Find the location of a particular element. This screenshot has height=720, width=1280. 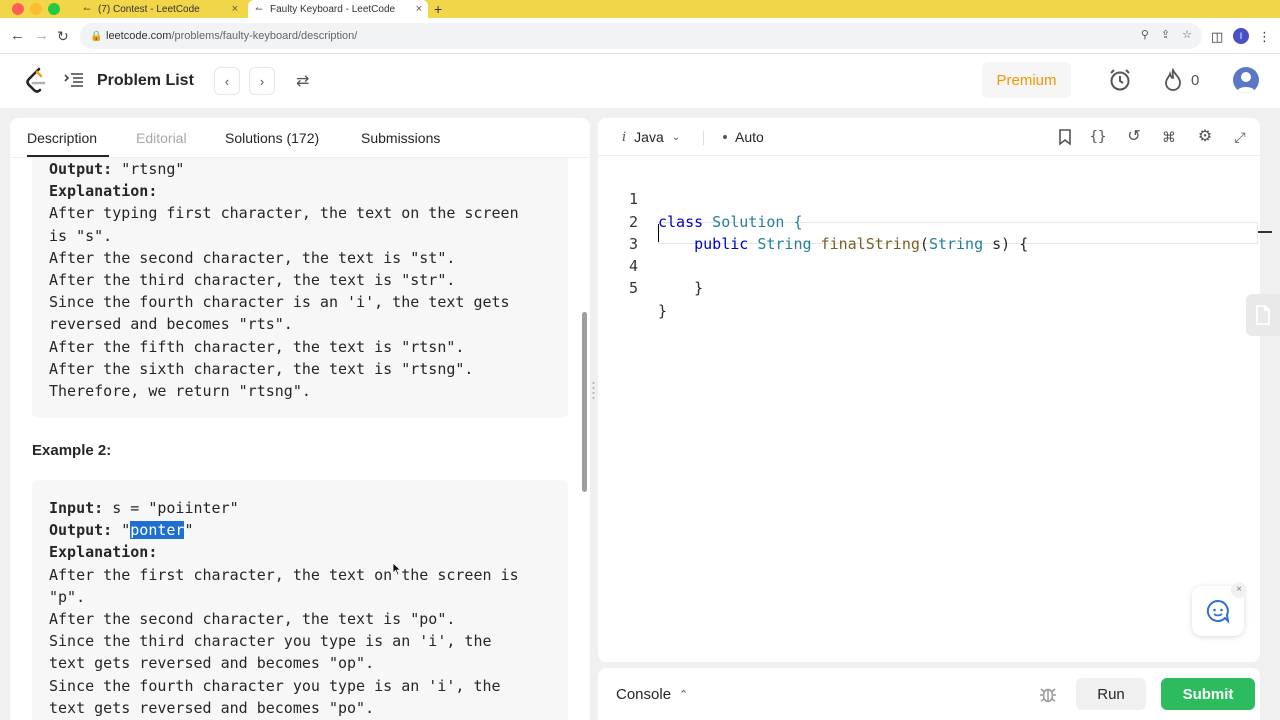

tab-title: (7) Contest - LeetCode is located at coordinates (149, 9).